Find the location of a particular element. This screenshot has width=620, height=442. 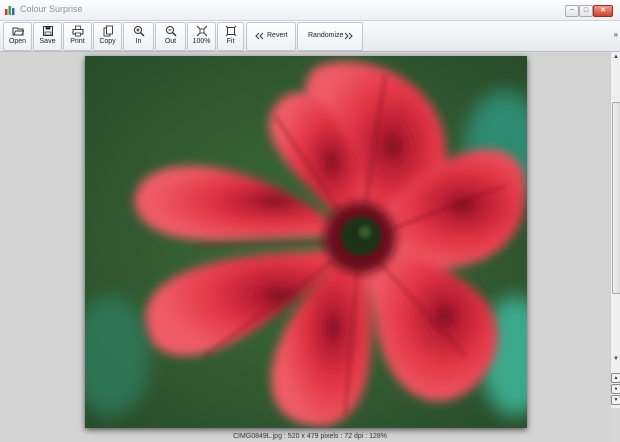

zoom-in-label: In is located at coordinates (138, 41).